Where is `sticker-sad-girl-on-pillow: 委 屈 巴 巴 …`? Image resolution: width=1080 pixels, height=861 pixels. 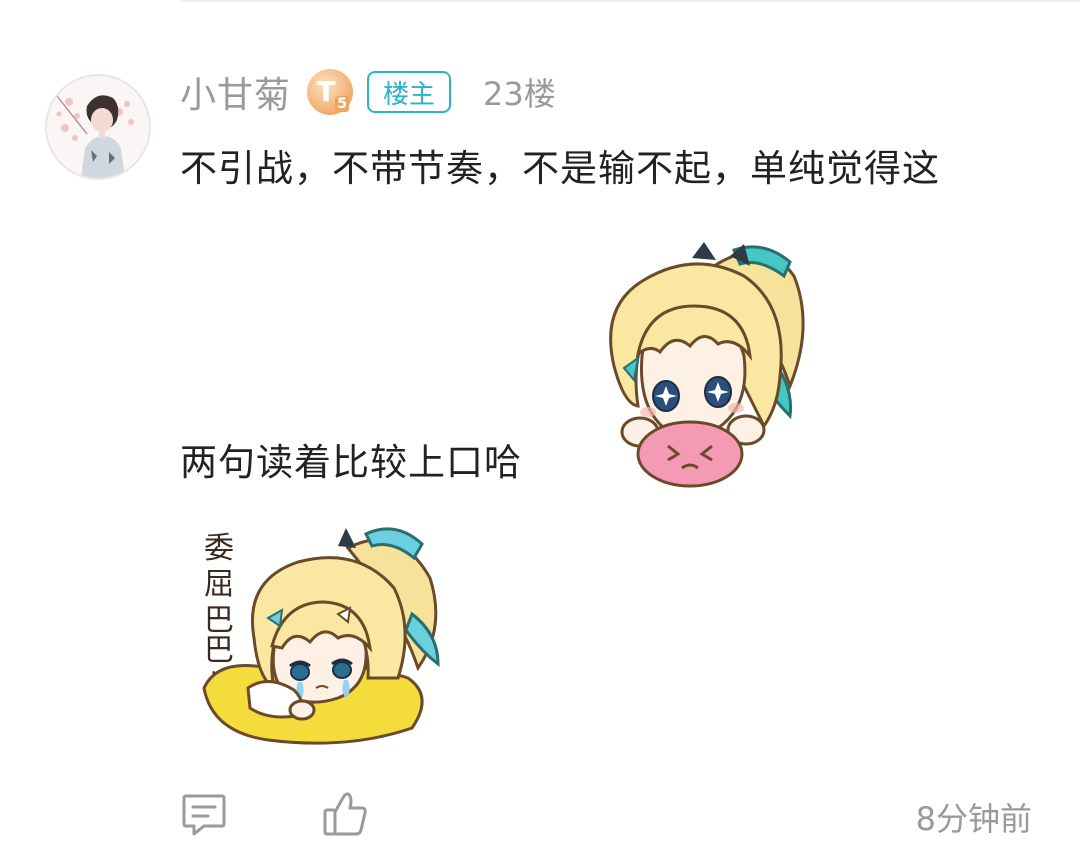
sticker-sad-girl-on-pillow: 委 屈 巴 巴 … is located at coordinates (325, 632).